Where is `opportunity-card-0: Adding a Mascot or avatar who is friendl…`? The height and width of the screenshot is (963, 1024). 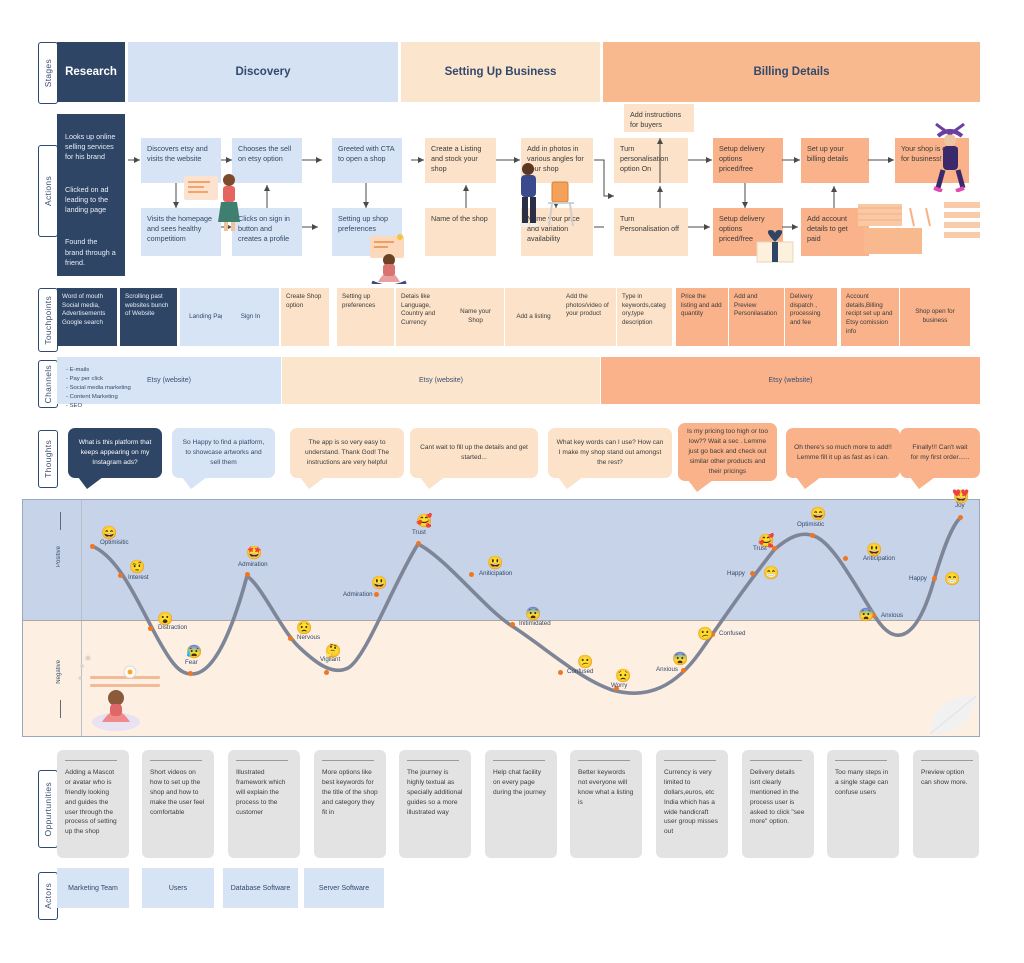
opportunity-card-0: Adding a Mascot or avatar who is friendl… is located at coordinates (93, 804).